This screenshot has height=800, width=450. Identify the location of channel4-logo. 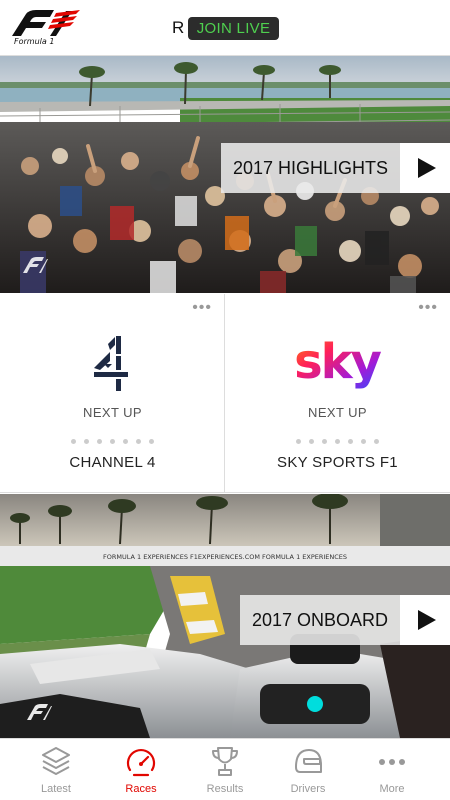
(112, 364).